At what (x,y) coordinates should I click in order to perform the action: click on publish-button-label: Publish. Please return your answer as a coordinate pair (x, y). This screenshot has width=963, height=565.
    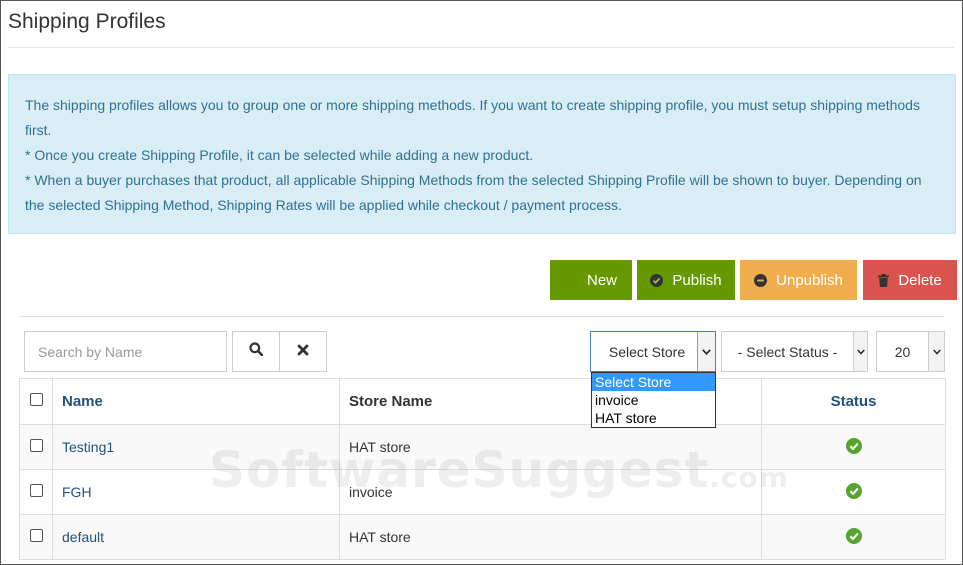
    Looking at the image, I should click on (697, 280).